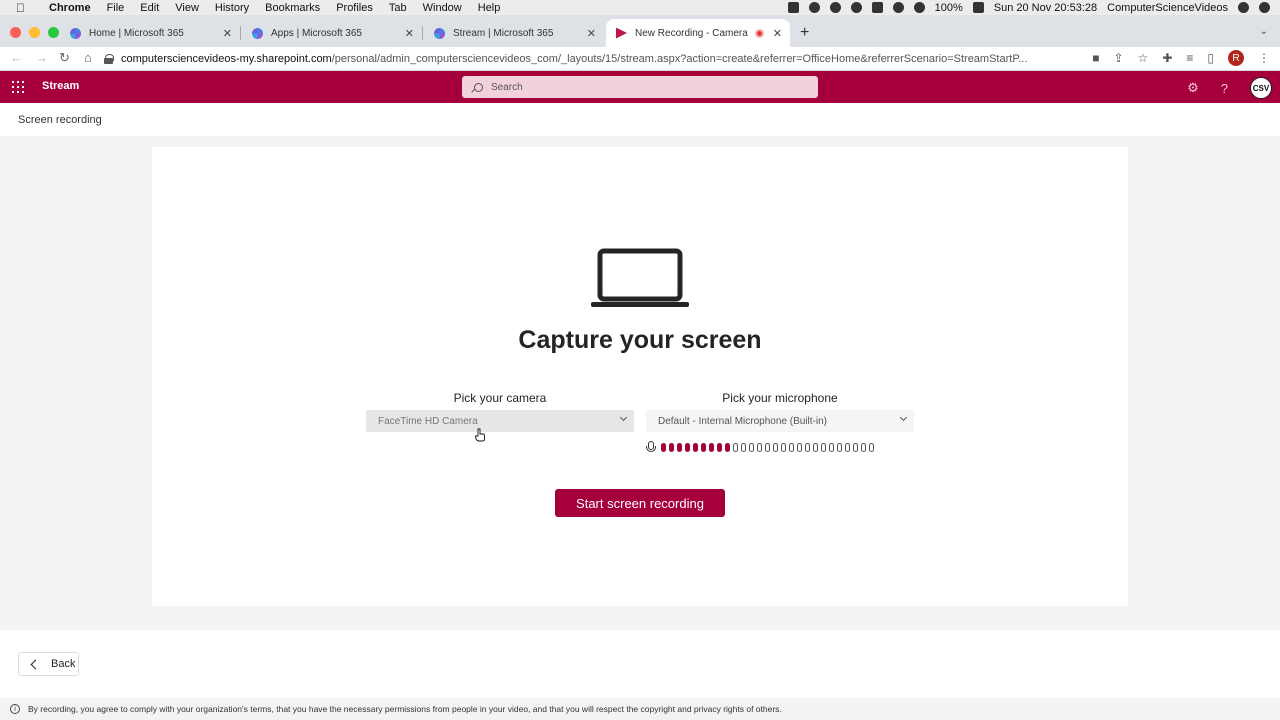 This screenshot has width=1280, height=720. What do you see at coordinates (1189, 58) in the screenshot?
I see `reading-list-icon: ≡` at bounding box center [1189, 58].